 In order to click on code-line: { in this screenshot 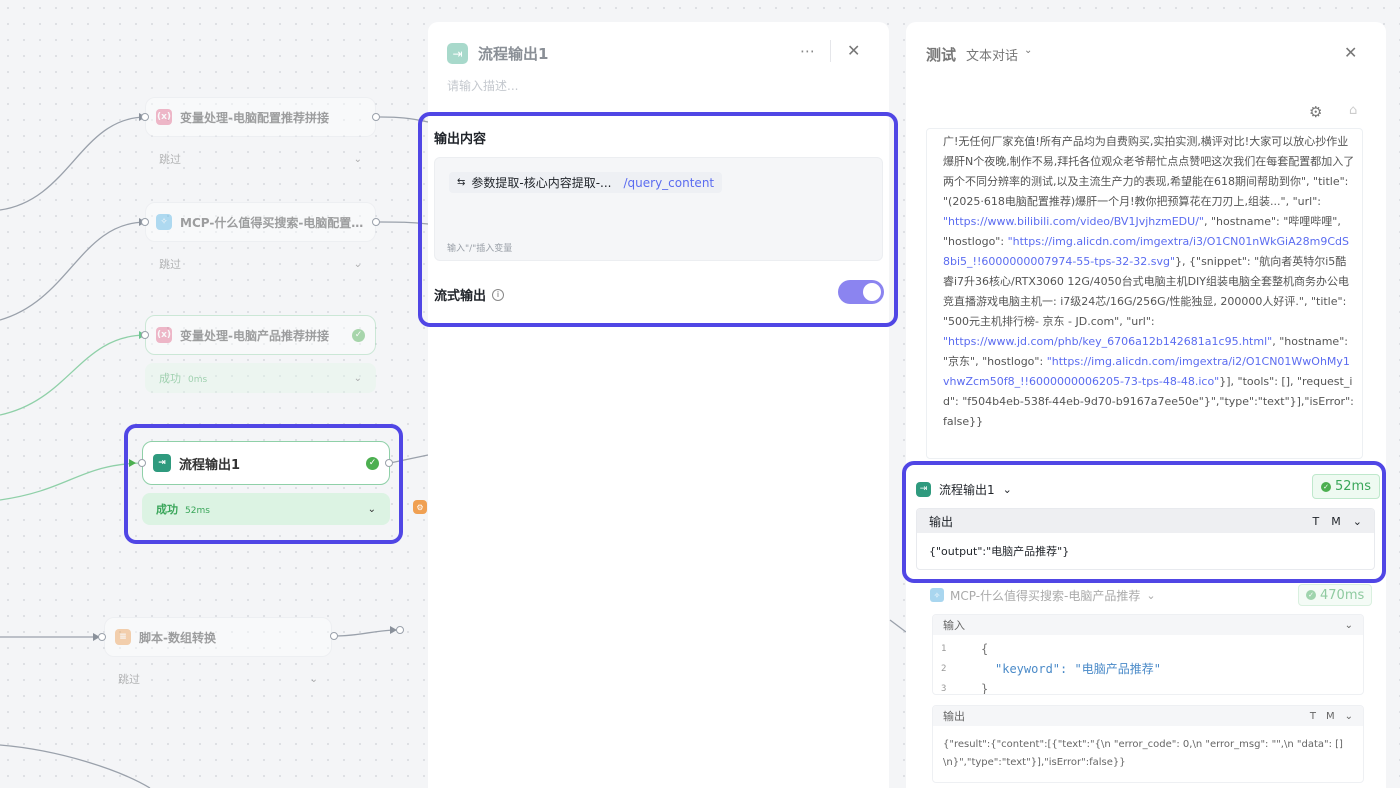, I will do `click(985, 649)`.